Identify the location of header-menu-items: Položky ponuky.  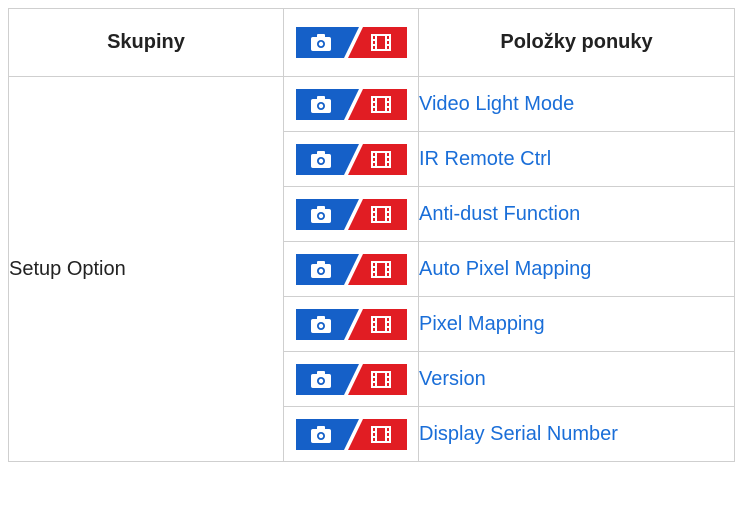
(576, 42).